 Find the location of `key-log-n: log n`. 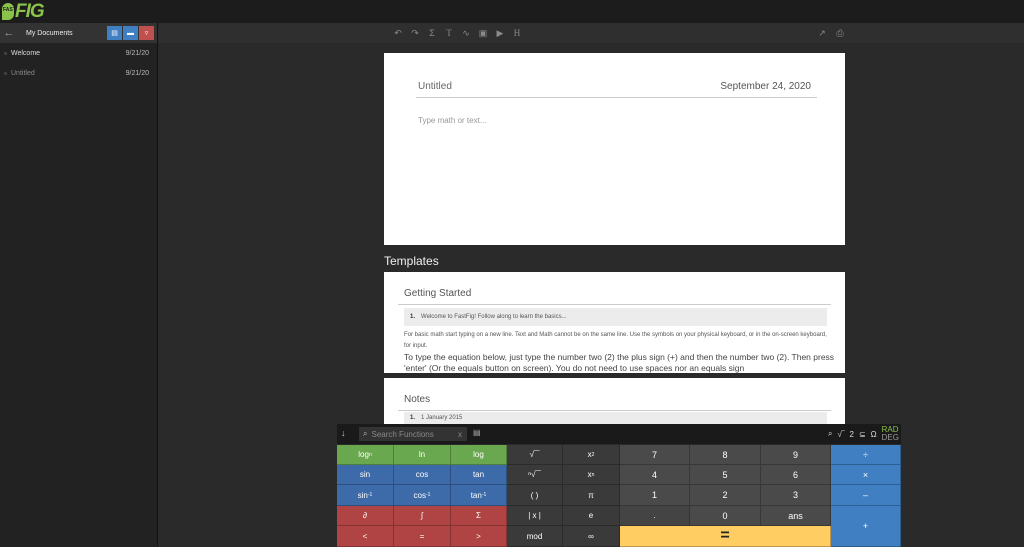

key-log-n: log n is located at coordinates (365, 455).